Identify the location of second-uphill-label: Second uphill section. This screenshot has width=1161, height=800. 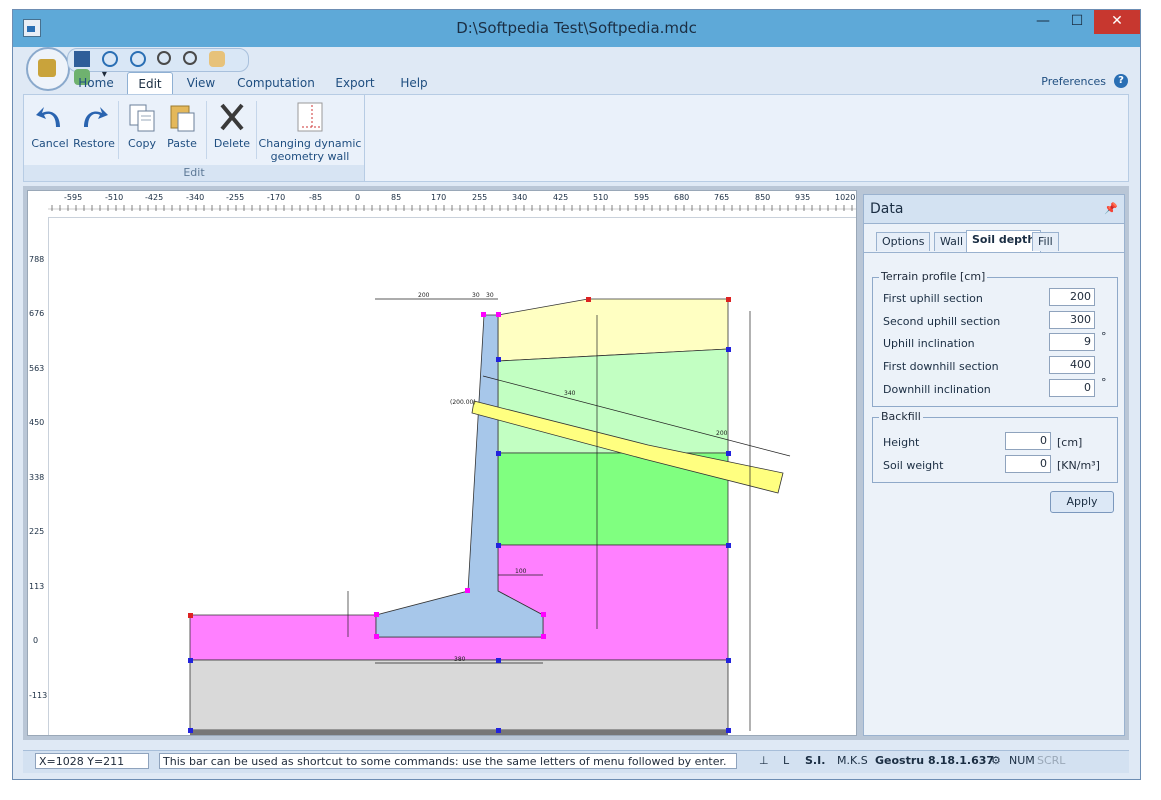
(942, 321).